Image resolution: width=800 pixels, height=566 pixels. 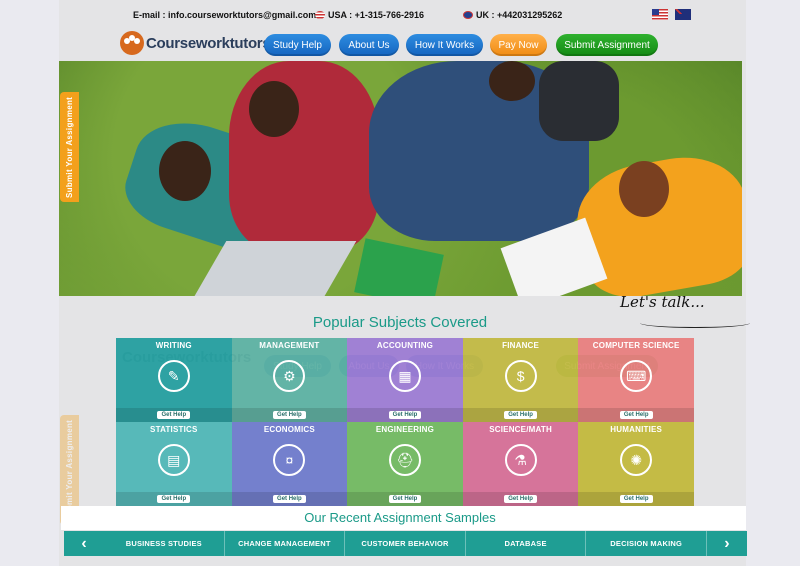 I want to click on subject-name: Writing, so click(x=173, y=345).